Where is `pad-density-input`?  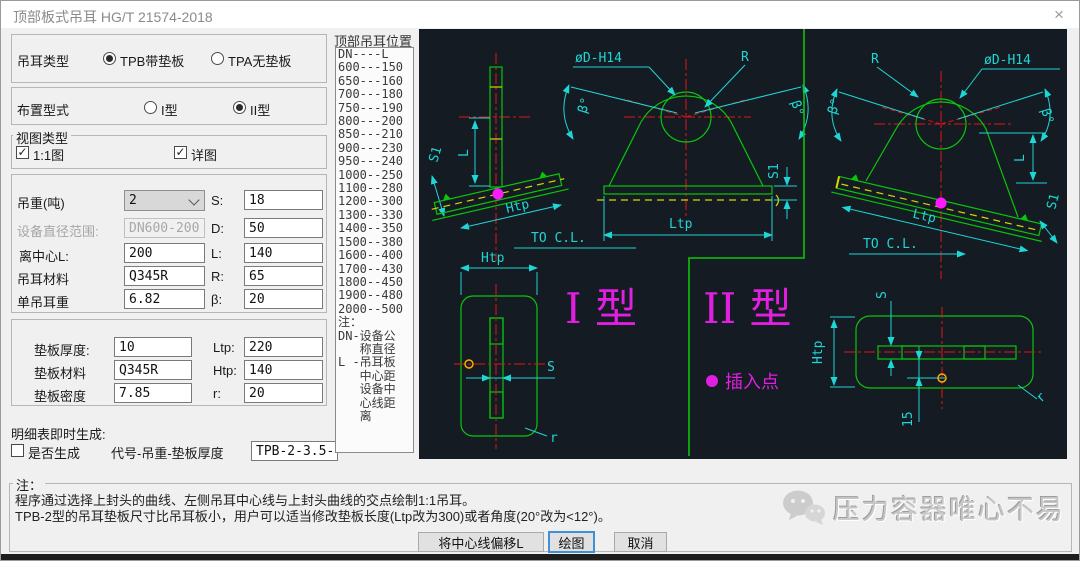 pad-density-input is located at coordinates (153, 393).